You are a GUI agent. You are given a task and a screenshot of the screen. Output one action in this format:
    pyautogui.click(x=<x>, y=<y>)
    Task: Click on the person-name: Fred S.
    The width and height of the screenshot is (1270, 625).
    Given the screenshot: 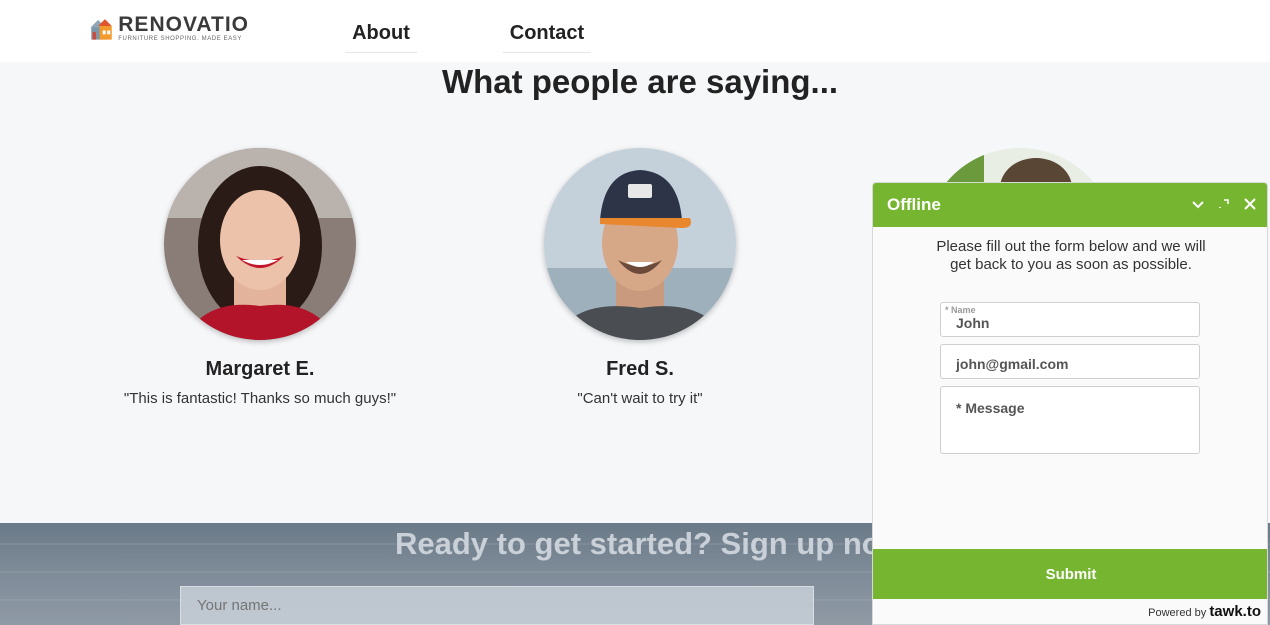 What is the action you would take?
    pyautogui.click(x=640, y=369)
    